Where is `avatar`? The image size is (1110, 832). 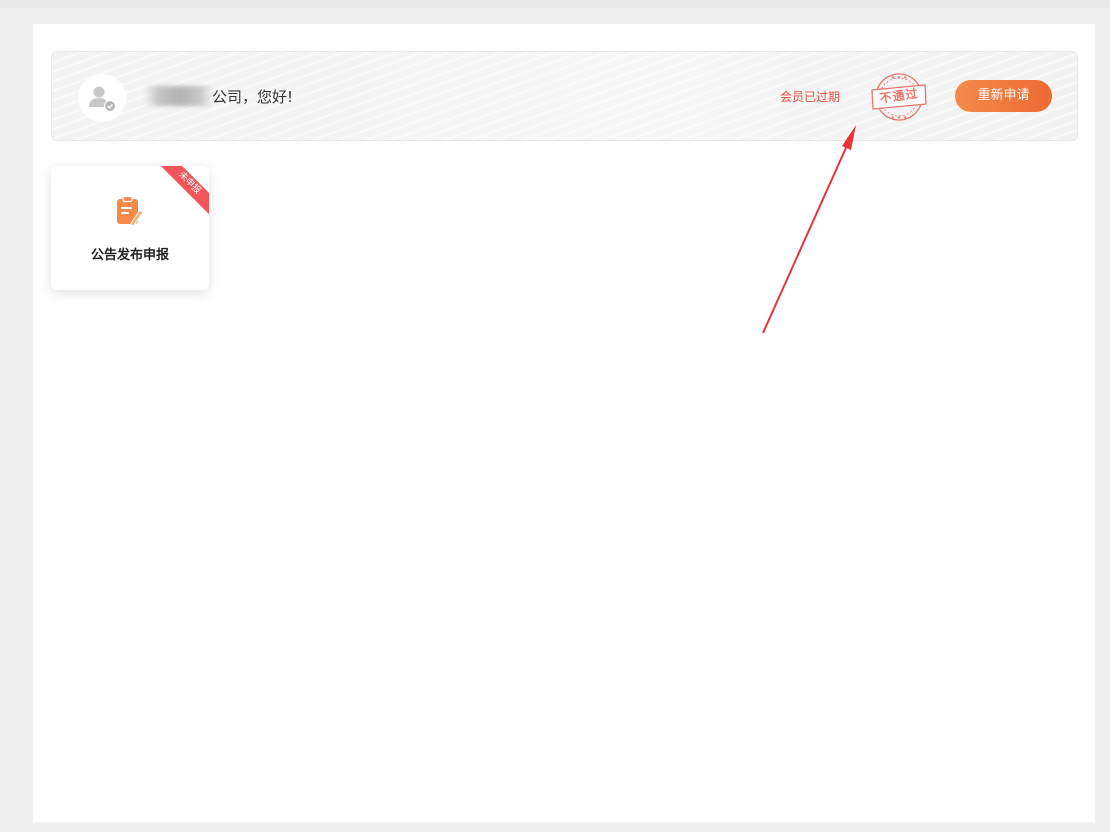 avatar is located at coordinates (102, 98).